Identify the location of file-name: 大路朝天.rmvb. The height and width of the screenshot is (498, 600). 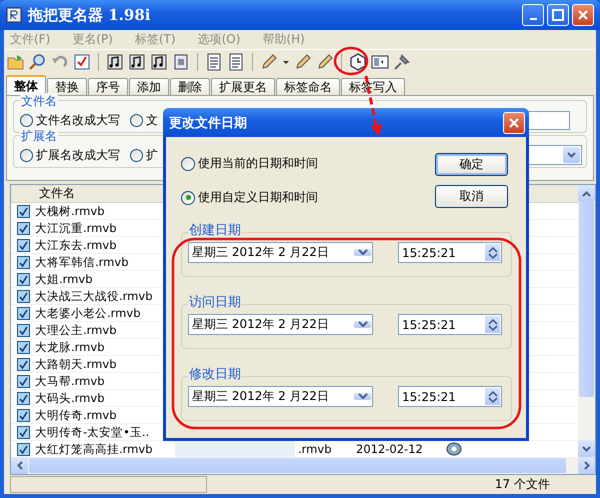
(76, 364).